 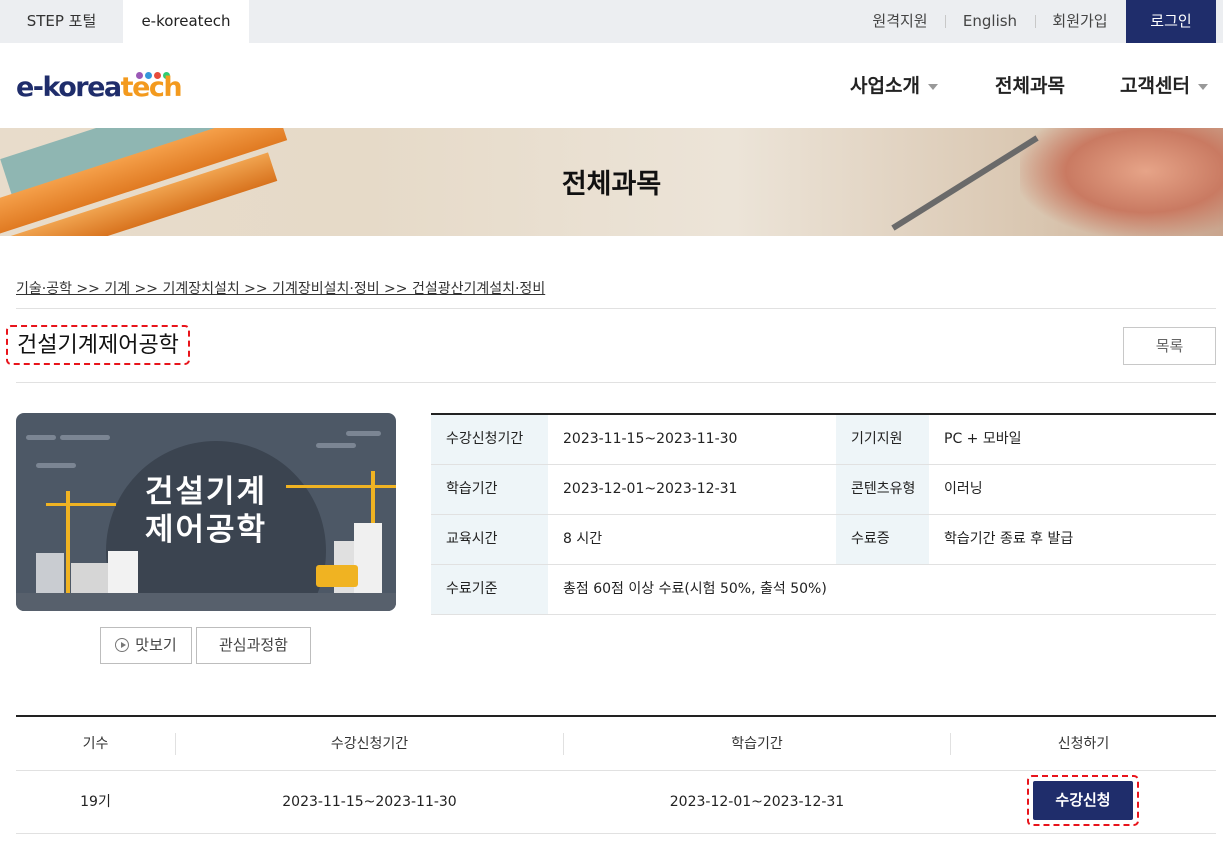 What do you see at coordinates (757, 744) in the screenshot?
I see `column-header: 학습기간` at bounding box center [757, 744].